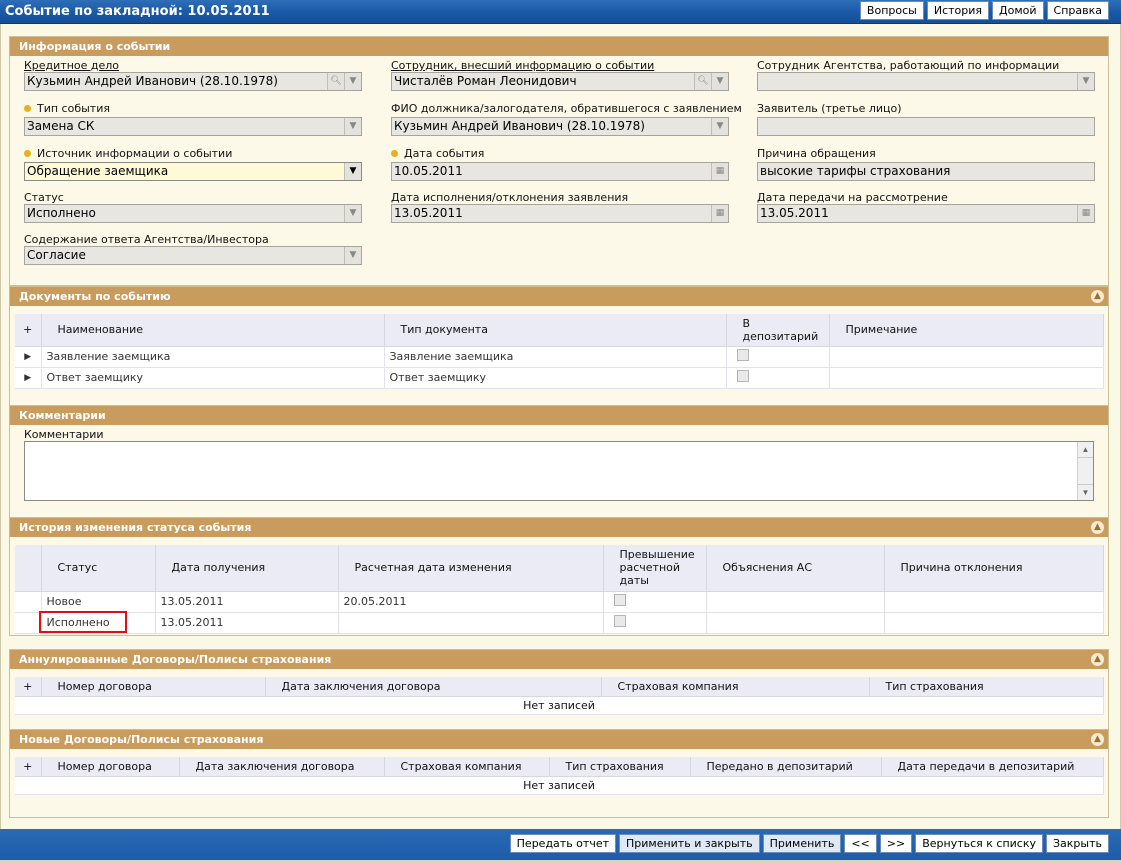  I want to click on col-contract-no: Номер договора, so click(110, 767).